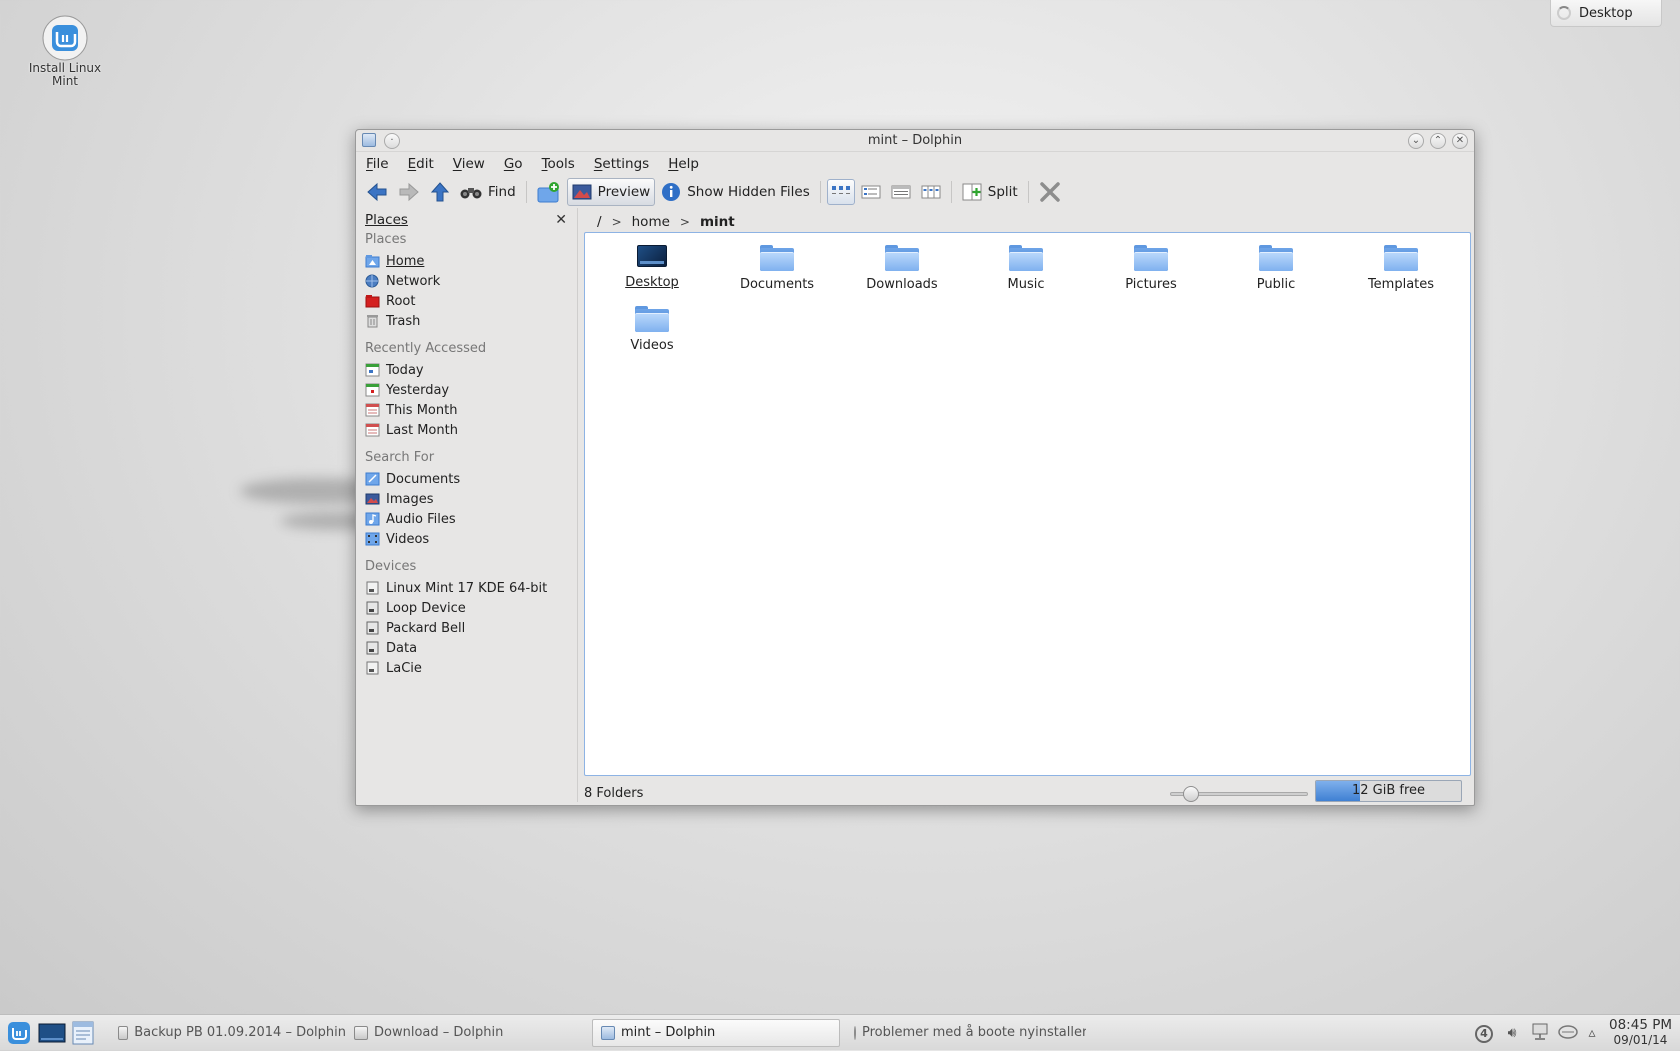  Describe the element at coordinates (651, 222) in the screenshot. I see `breadcrumb-home: home` at that location.